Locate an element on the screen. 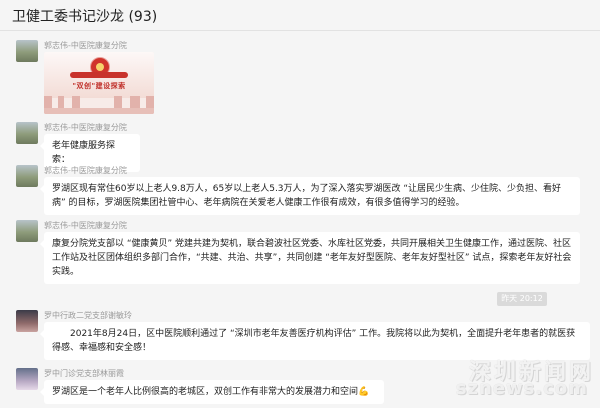  chat-title: 卫健工委书记沙龙 (93) is located at coordinates (84, 16).